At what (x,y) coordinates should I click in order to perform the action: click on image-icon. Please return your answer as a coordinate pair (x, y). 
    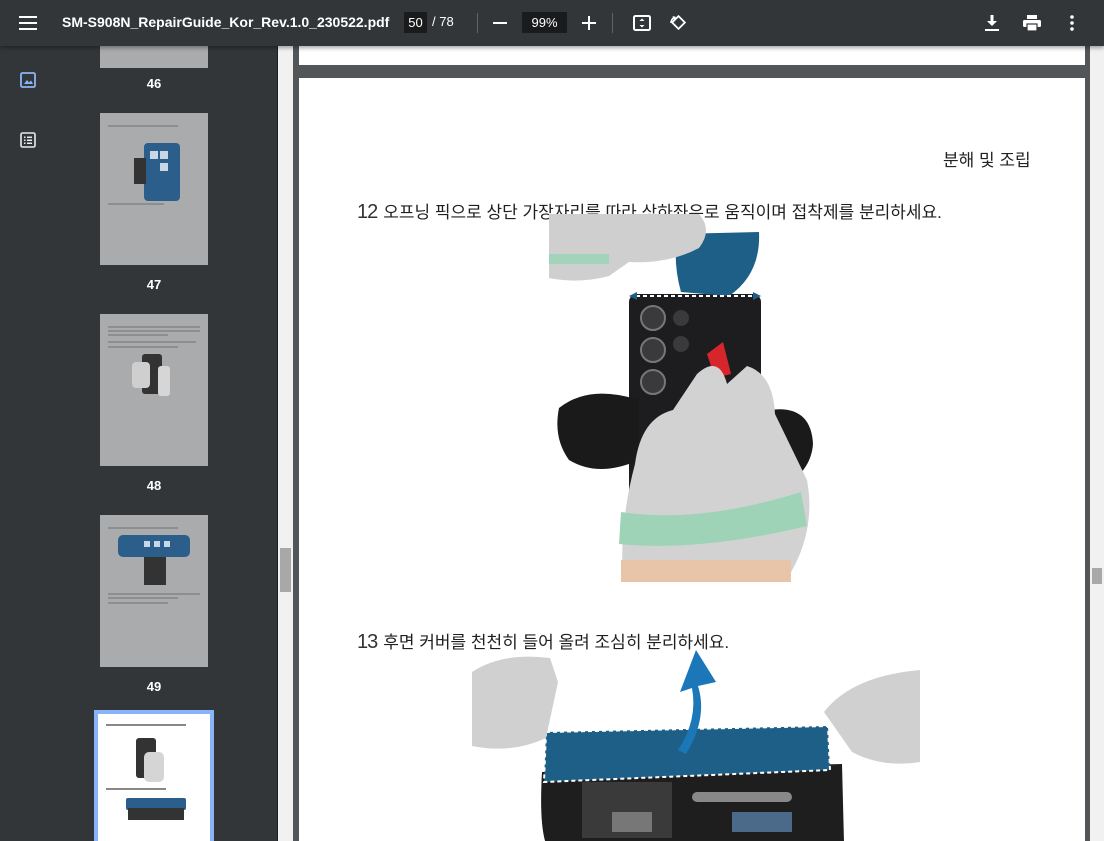
    Looking at the image, I should click on (28, 80).